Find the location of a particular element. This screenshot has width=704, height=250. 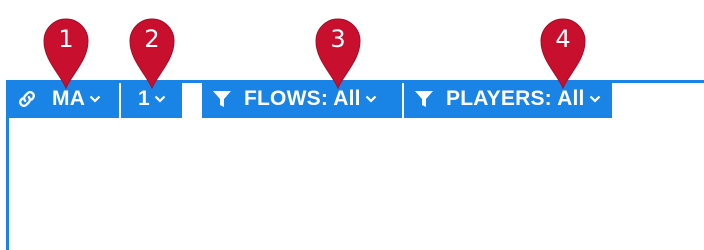

callout-marker-2: 2 is located at coordinates (152, 52).